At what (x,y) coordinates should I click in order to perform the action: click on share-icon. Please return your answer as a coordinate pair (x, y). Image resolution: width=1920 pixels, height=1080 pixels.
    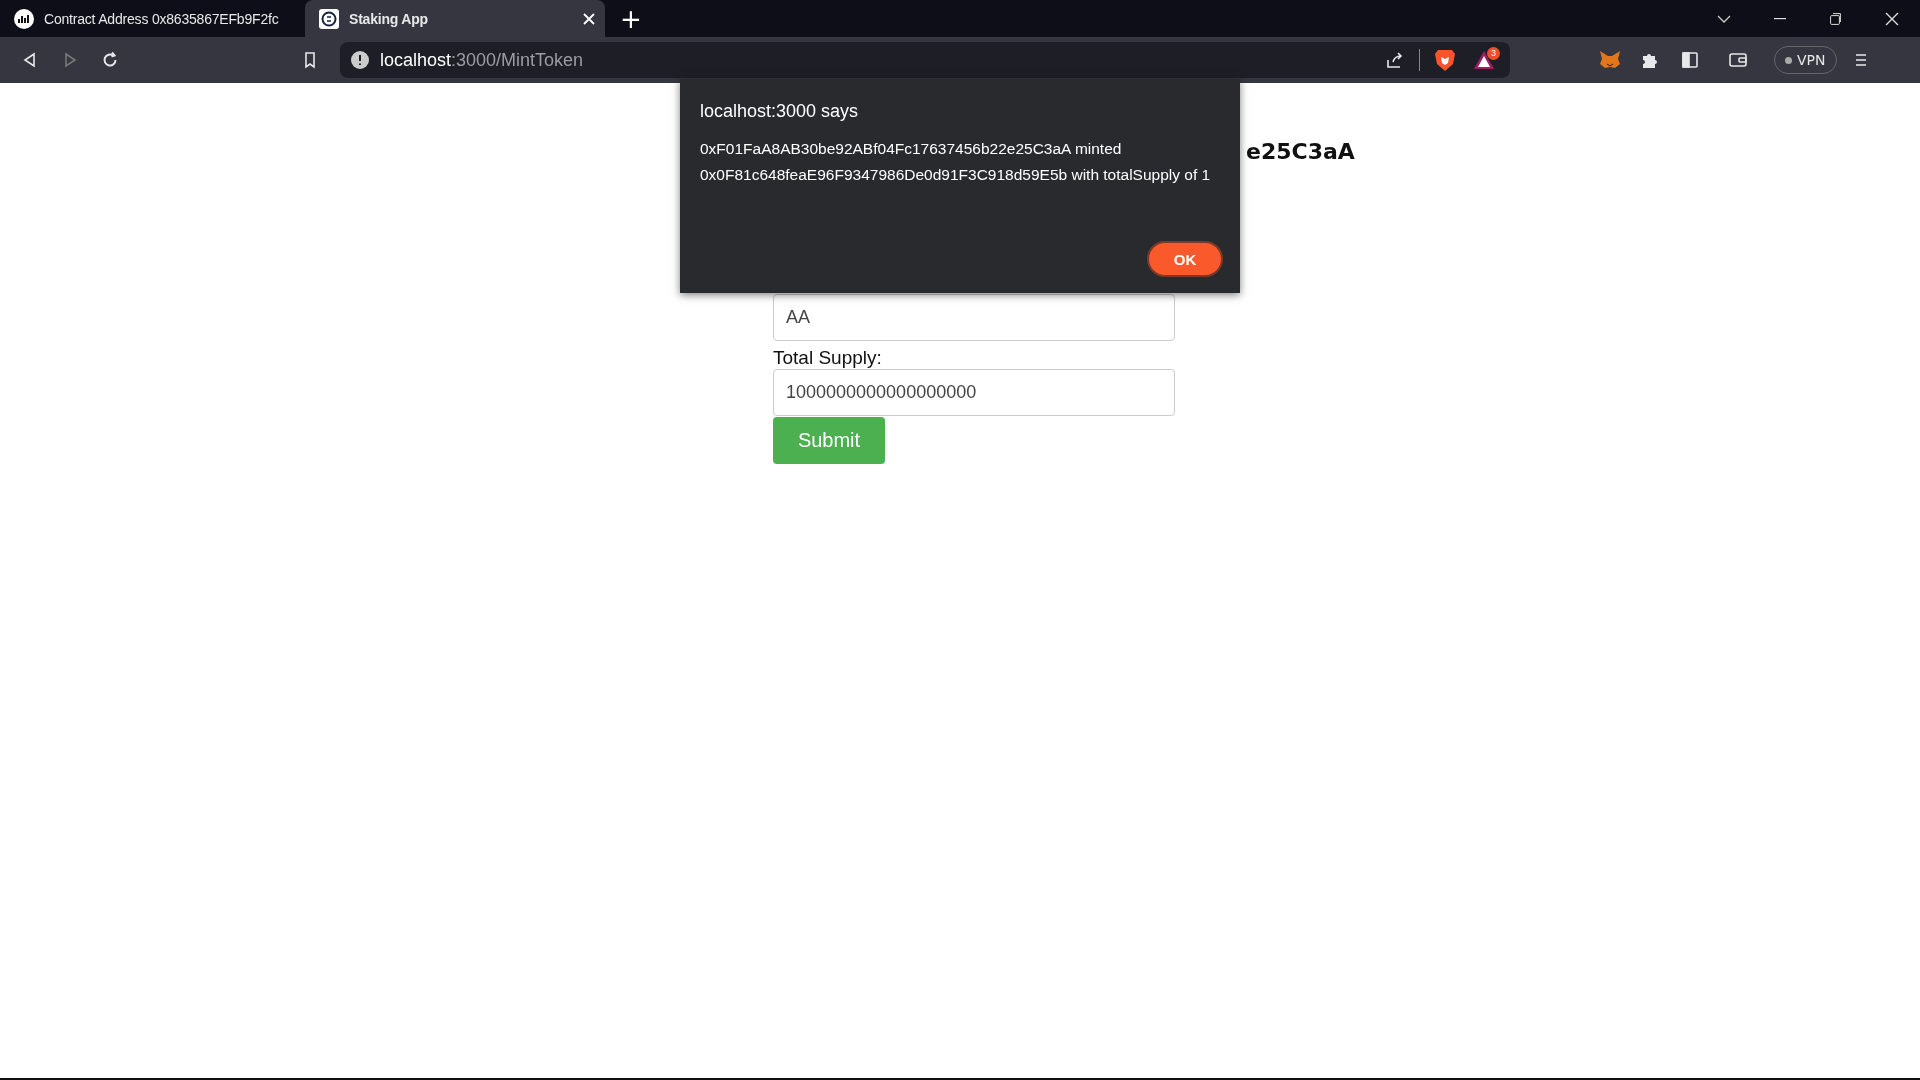
    Looking at the image, I should click on (1395, 60).